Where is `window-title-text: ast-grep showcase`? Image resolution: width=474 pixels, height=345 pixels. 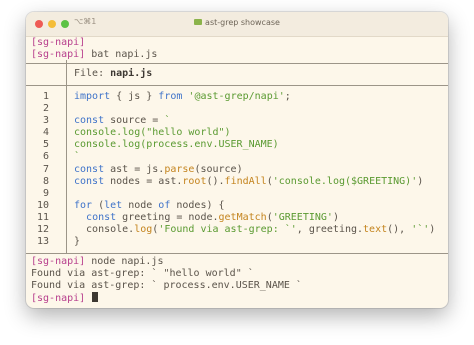 window-title-text: ast-grep showcase is located at coordinates (242, 22).